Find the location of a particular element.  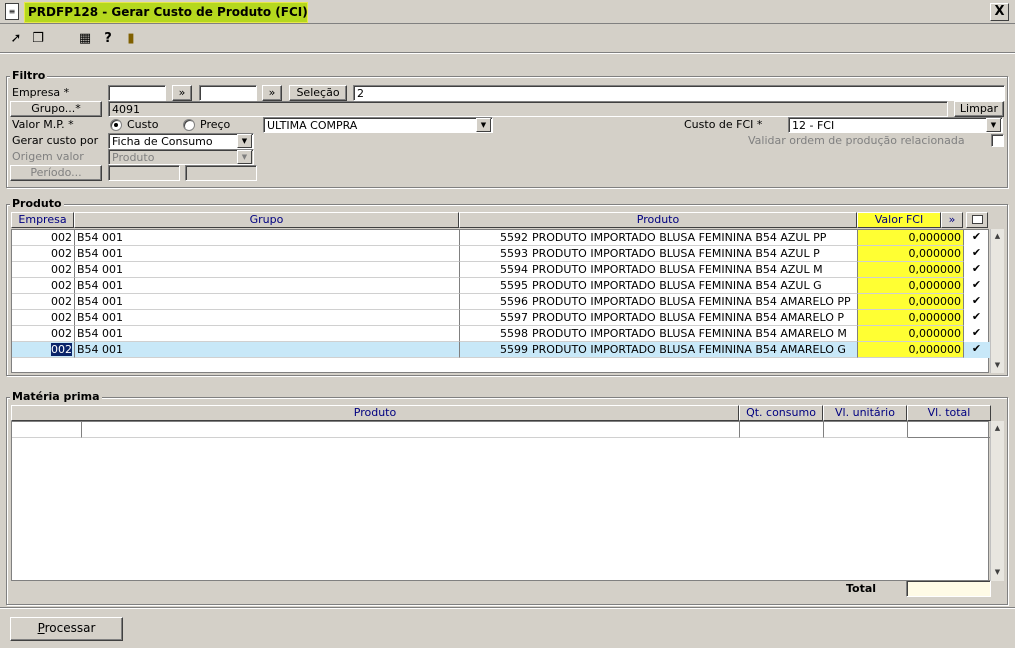

selecao-input: 2 is located at coordinates (679, 93).